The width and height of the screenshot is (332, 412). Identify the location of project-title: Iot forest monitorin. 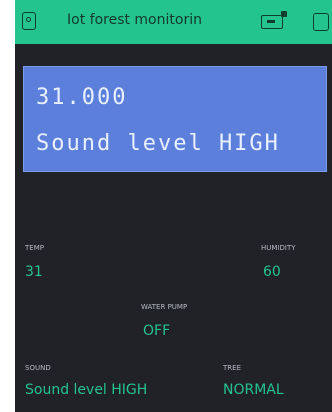
(134, 20).